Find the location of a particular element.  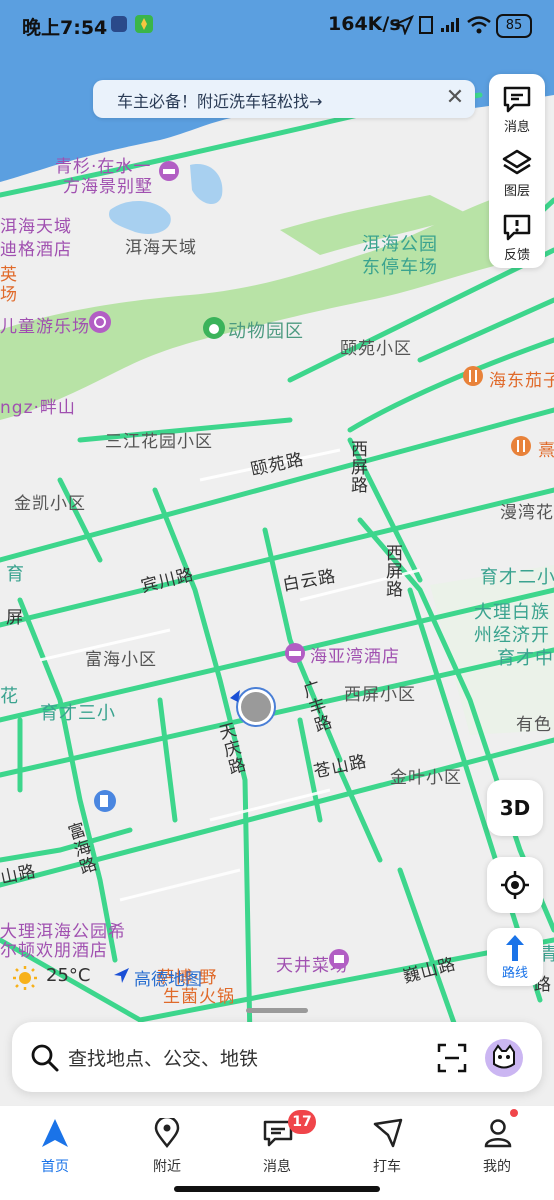

poi-label: ngz·畔山 is located at coordinates (38, 405).